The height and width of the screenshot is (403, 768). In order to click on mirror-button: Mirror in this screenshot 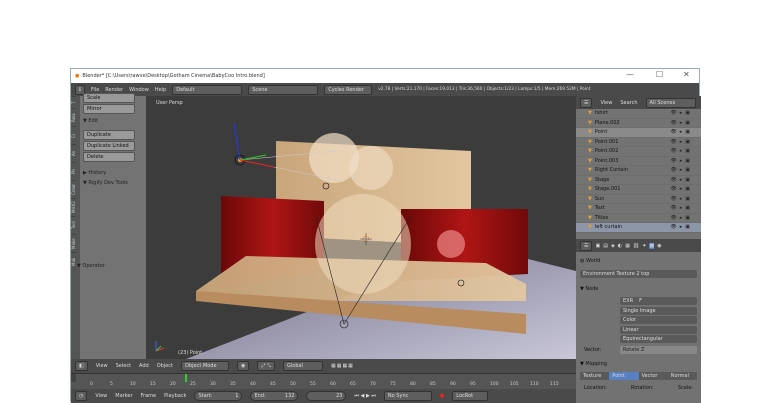, I will do `click(109, 109)`.